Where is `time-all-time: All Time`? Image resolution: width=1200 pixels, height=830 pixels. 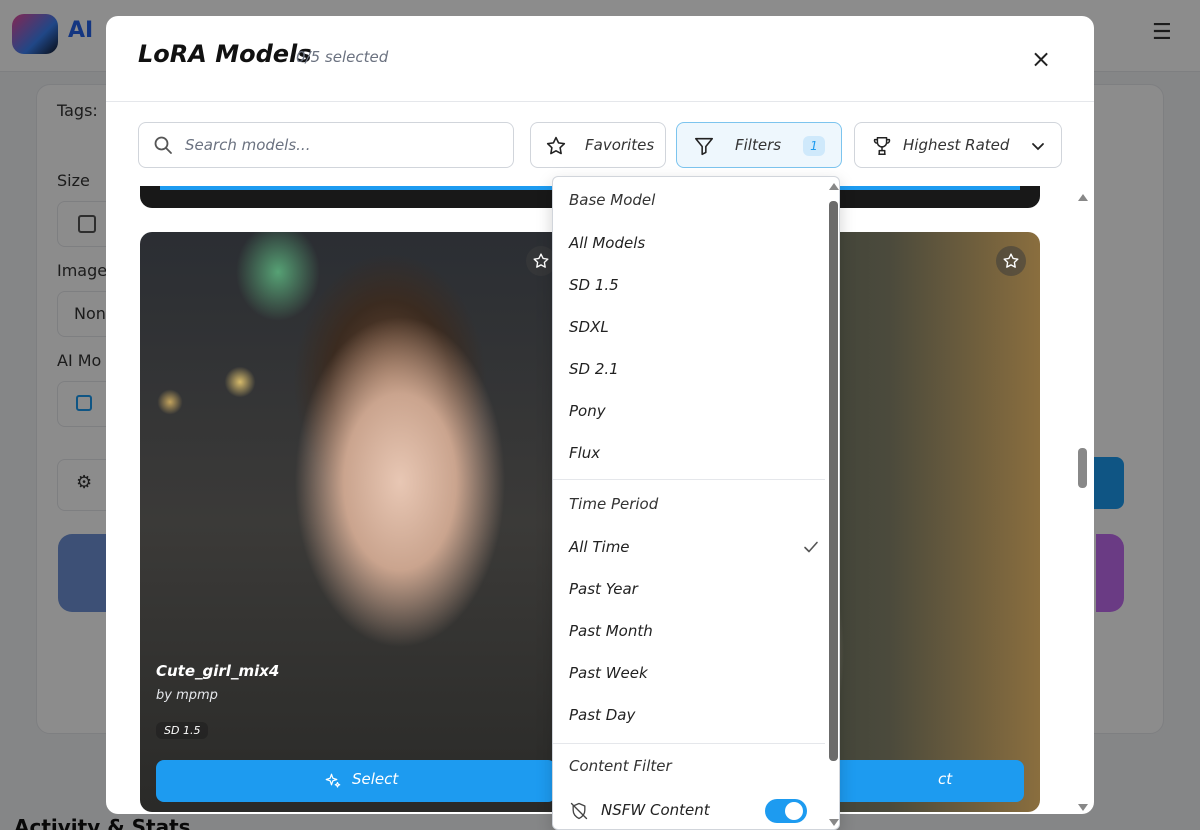 time-all-time: All Time is located at coordinates (694, 547).